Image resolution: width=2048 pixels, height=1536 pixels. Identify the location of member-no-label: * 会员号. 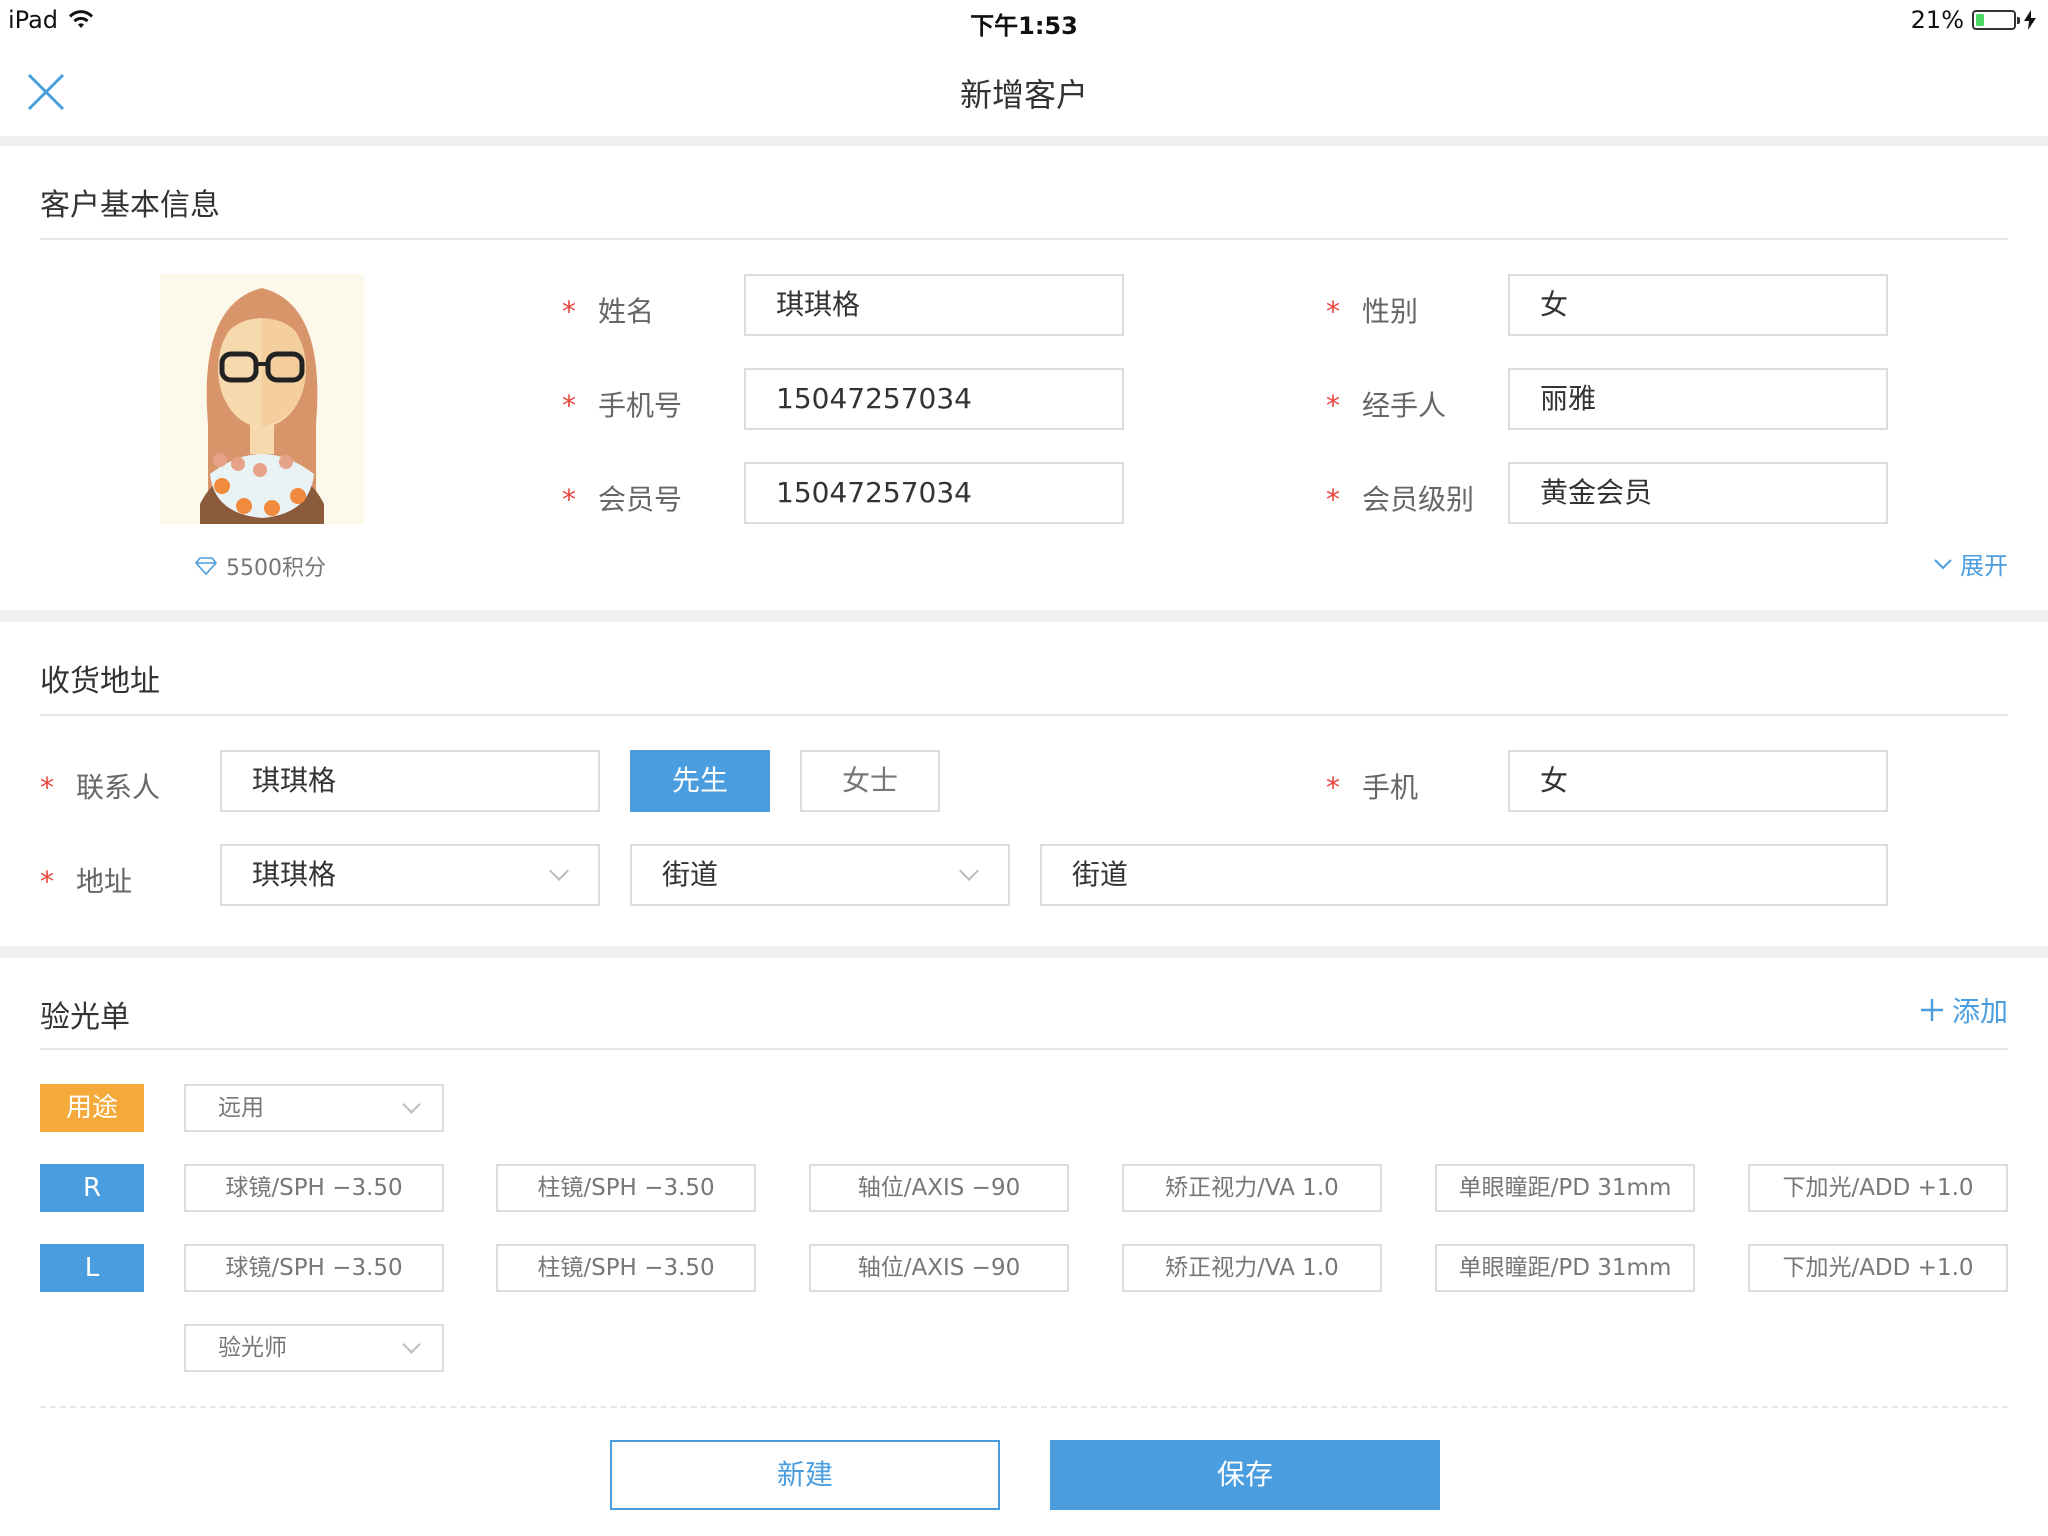
(622, 499).